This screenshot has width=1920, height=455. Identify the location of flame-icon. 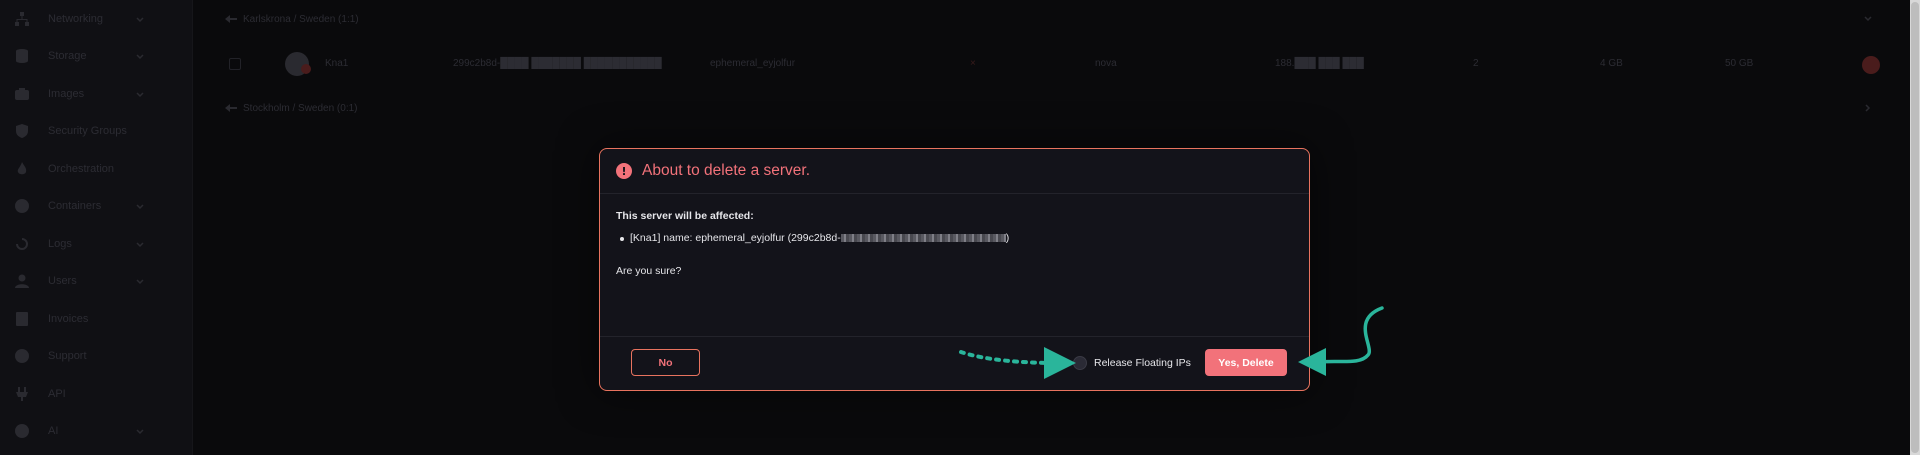
(22, 169).